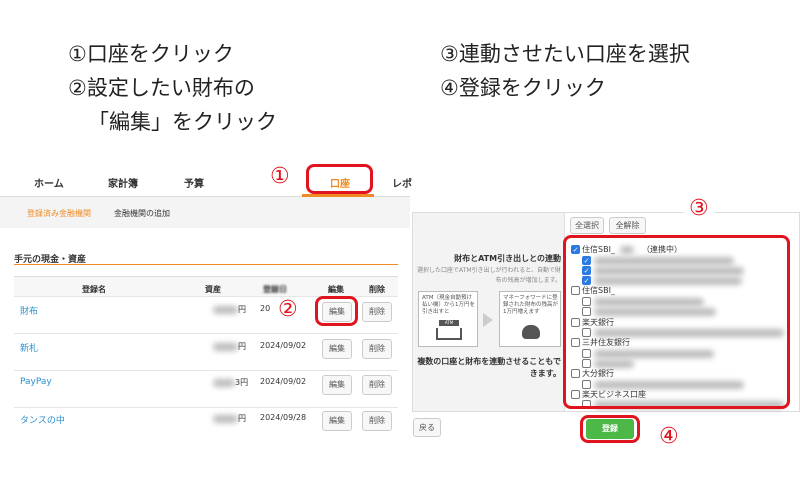 This screenshot has width=800, height=500. Describe the element at coordinates (182, 122) in the screenshot. I see `instruction-2b: 「編集」をクリック` at that location.